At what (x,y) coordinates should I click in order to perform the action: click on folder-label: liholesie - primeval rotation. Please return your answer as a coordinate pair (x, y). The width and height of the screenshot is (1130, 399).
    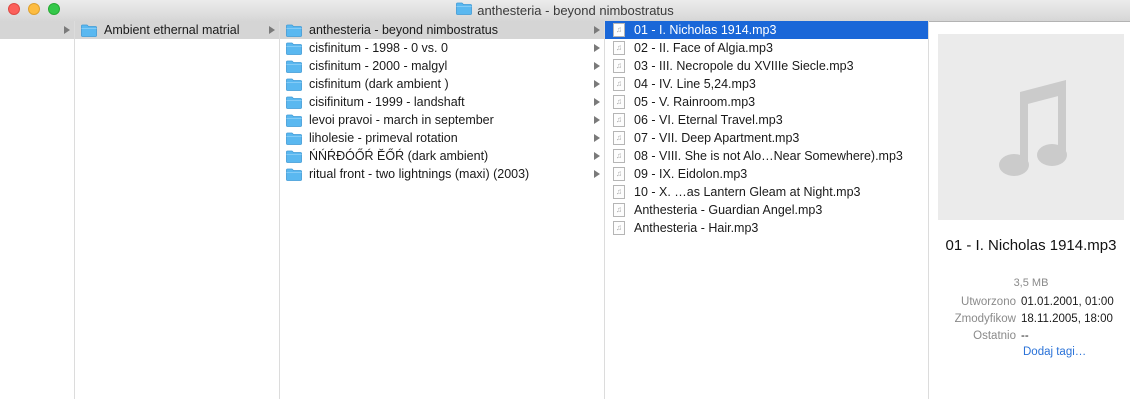
    Looking at the image, I should click on (383, 138).